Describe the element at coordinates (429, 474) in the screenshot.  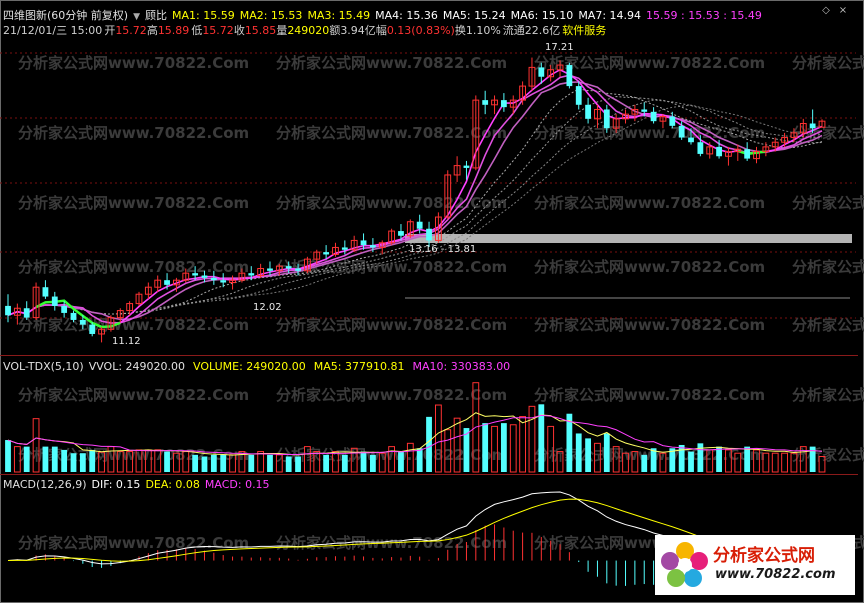
I see `panel-separator-macd` at that location.